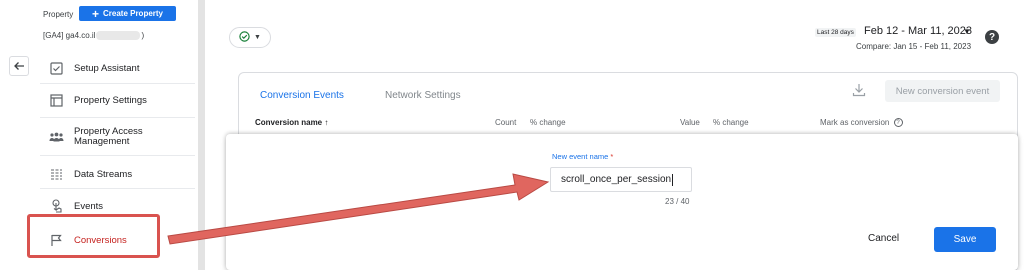  Describe the element at coordinates (965, 239) in the screenshot. I see `save-button: Save` at that location.